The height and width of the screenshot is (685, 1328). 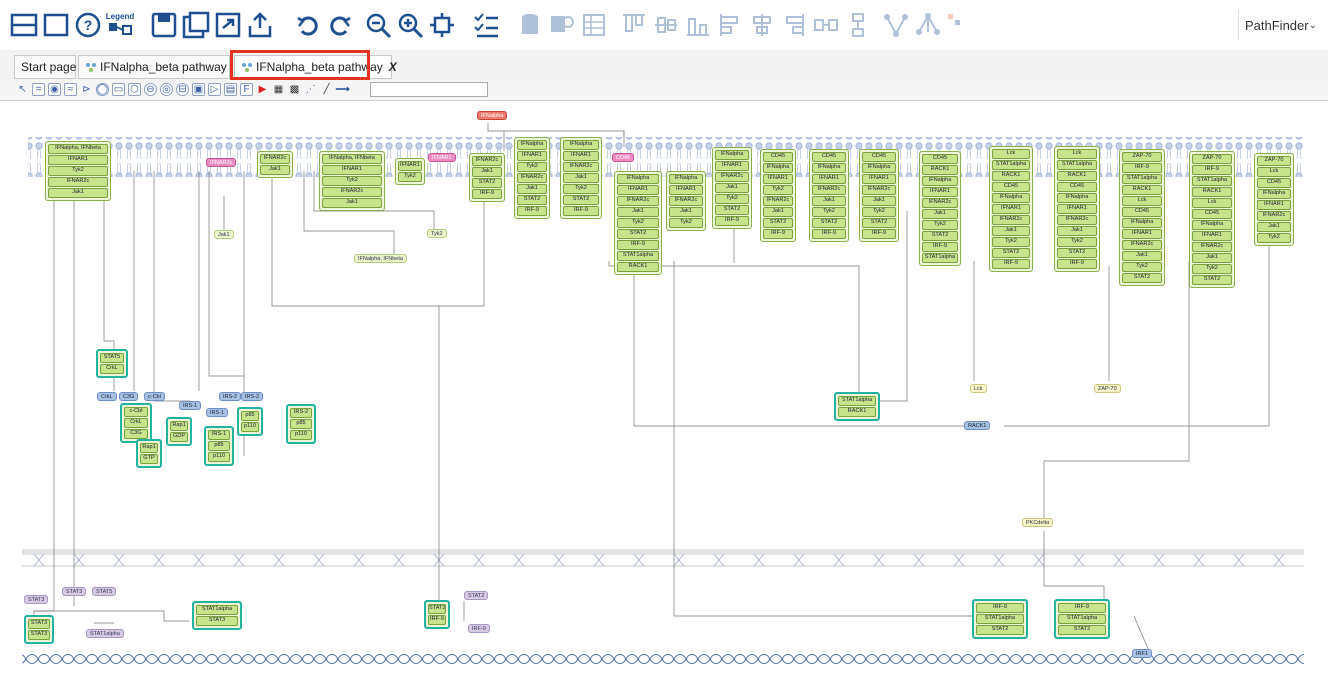 What do you see at coordinates (198, 89) in the screenshot?
I see `gene-icon: ▣` at bounding box center [198, 89].